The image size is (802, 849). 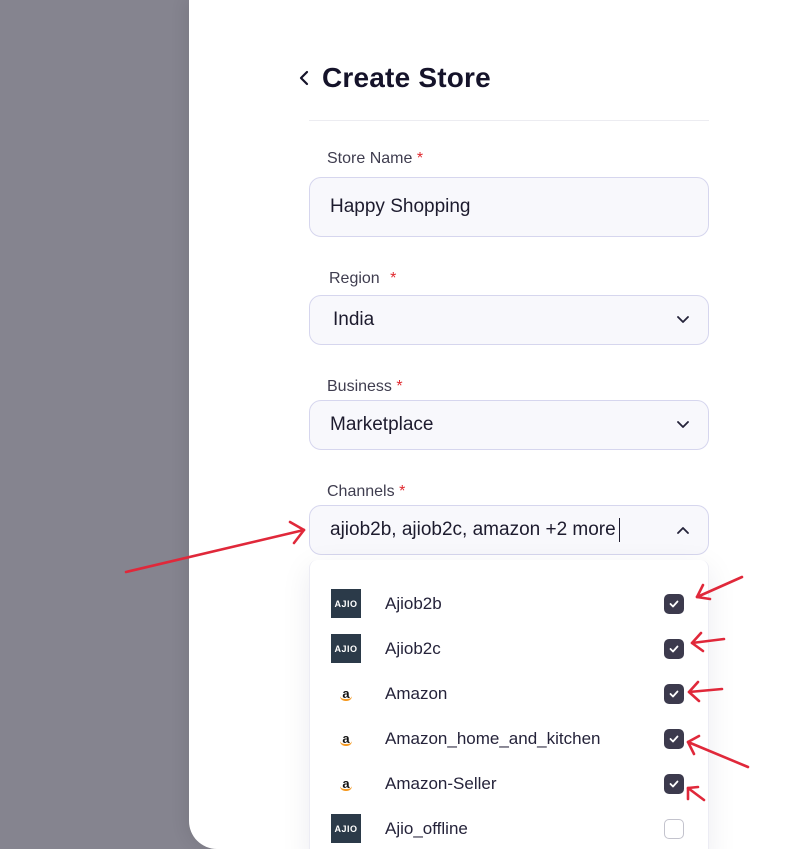 I want to click on business-label: Business *, so click(x=365, y=387).